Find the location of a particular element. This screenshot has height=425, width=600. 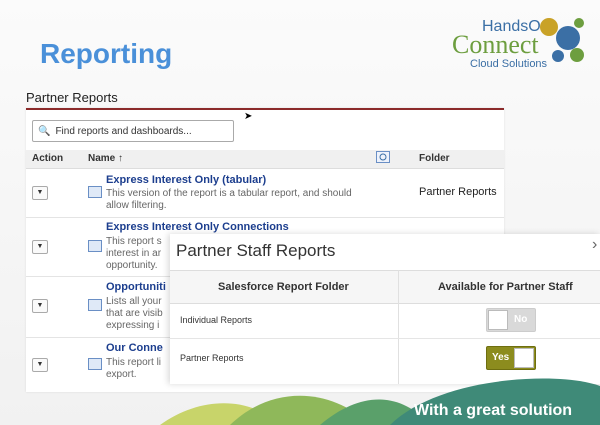

table-header: Action Name ↑ Folder is located at coordinates (265, 159).